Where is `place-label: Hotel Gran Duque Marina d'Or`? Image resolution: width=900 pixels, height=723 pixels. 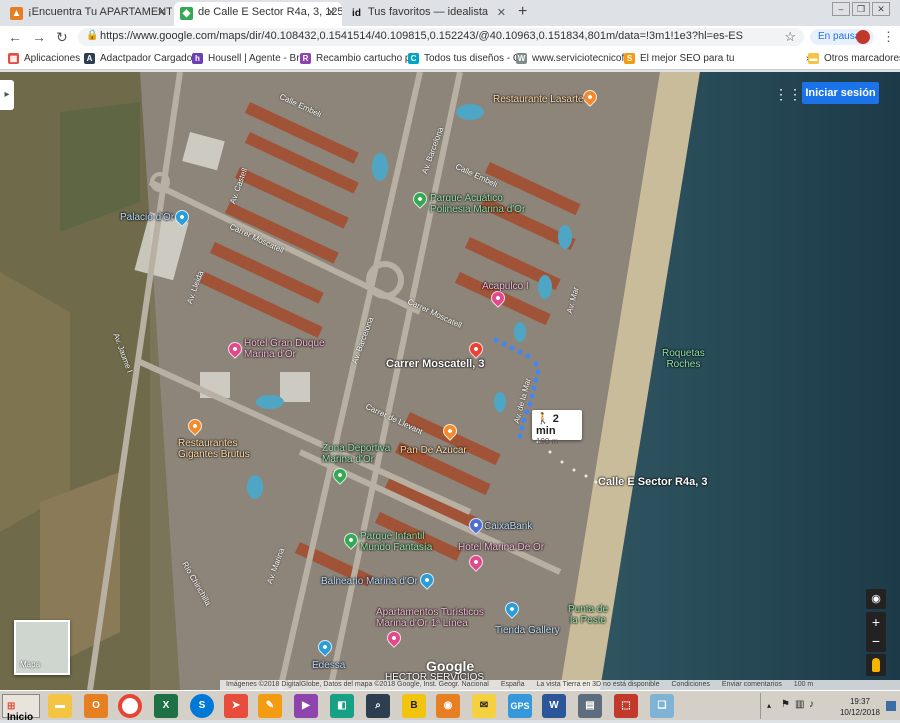 place-label: Hotel Gran Duque Marina d'Or is located at coordinates (284, 349).